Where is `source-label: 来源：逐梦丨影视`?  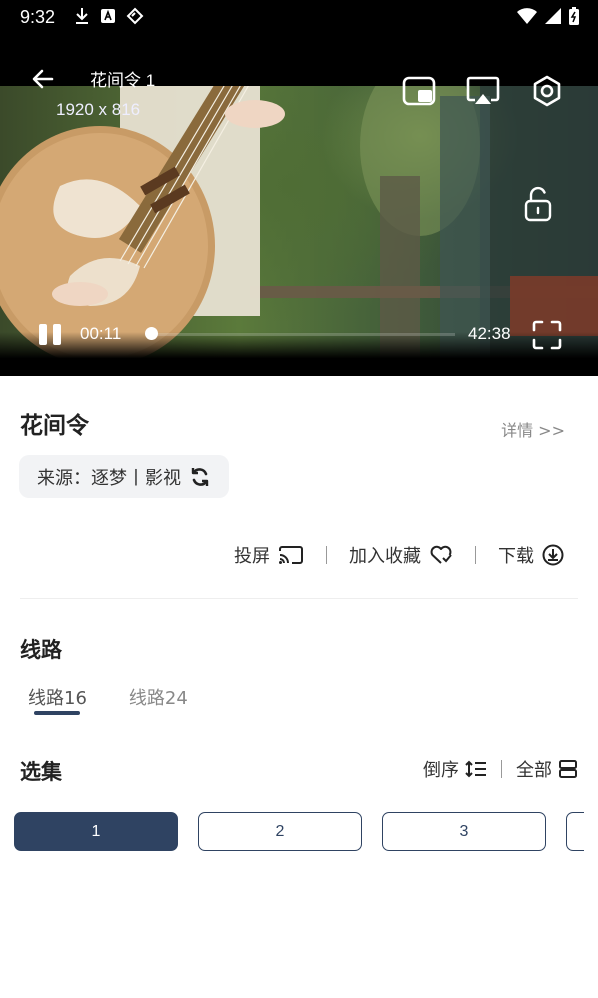 source-label: 来源：逐梦丨影视 is located at coordinates (109, 478).